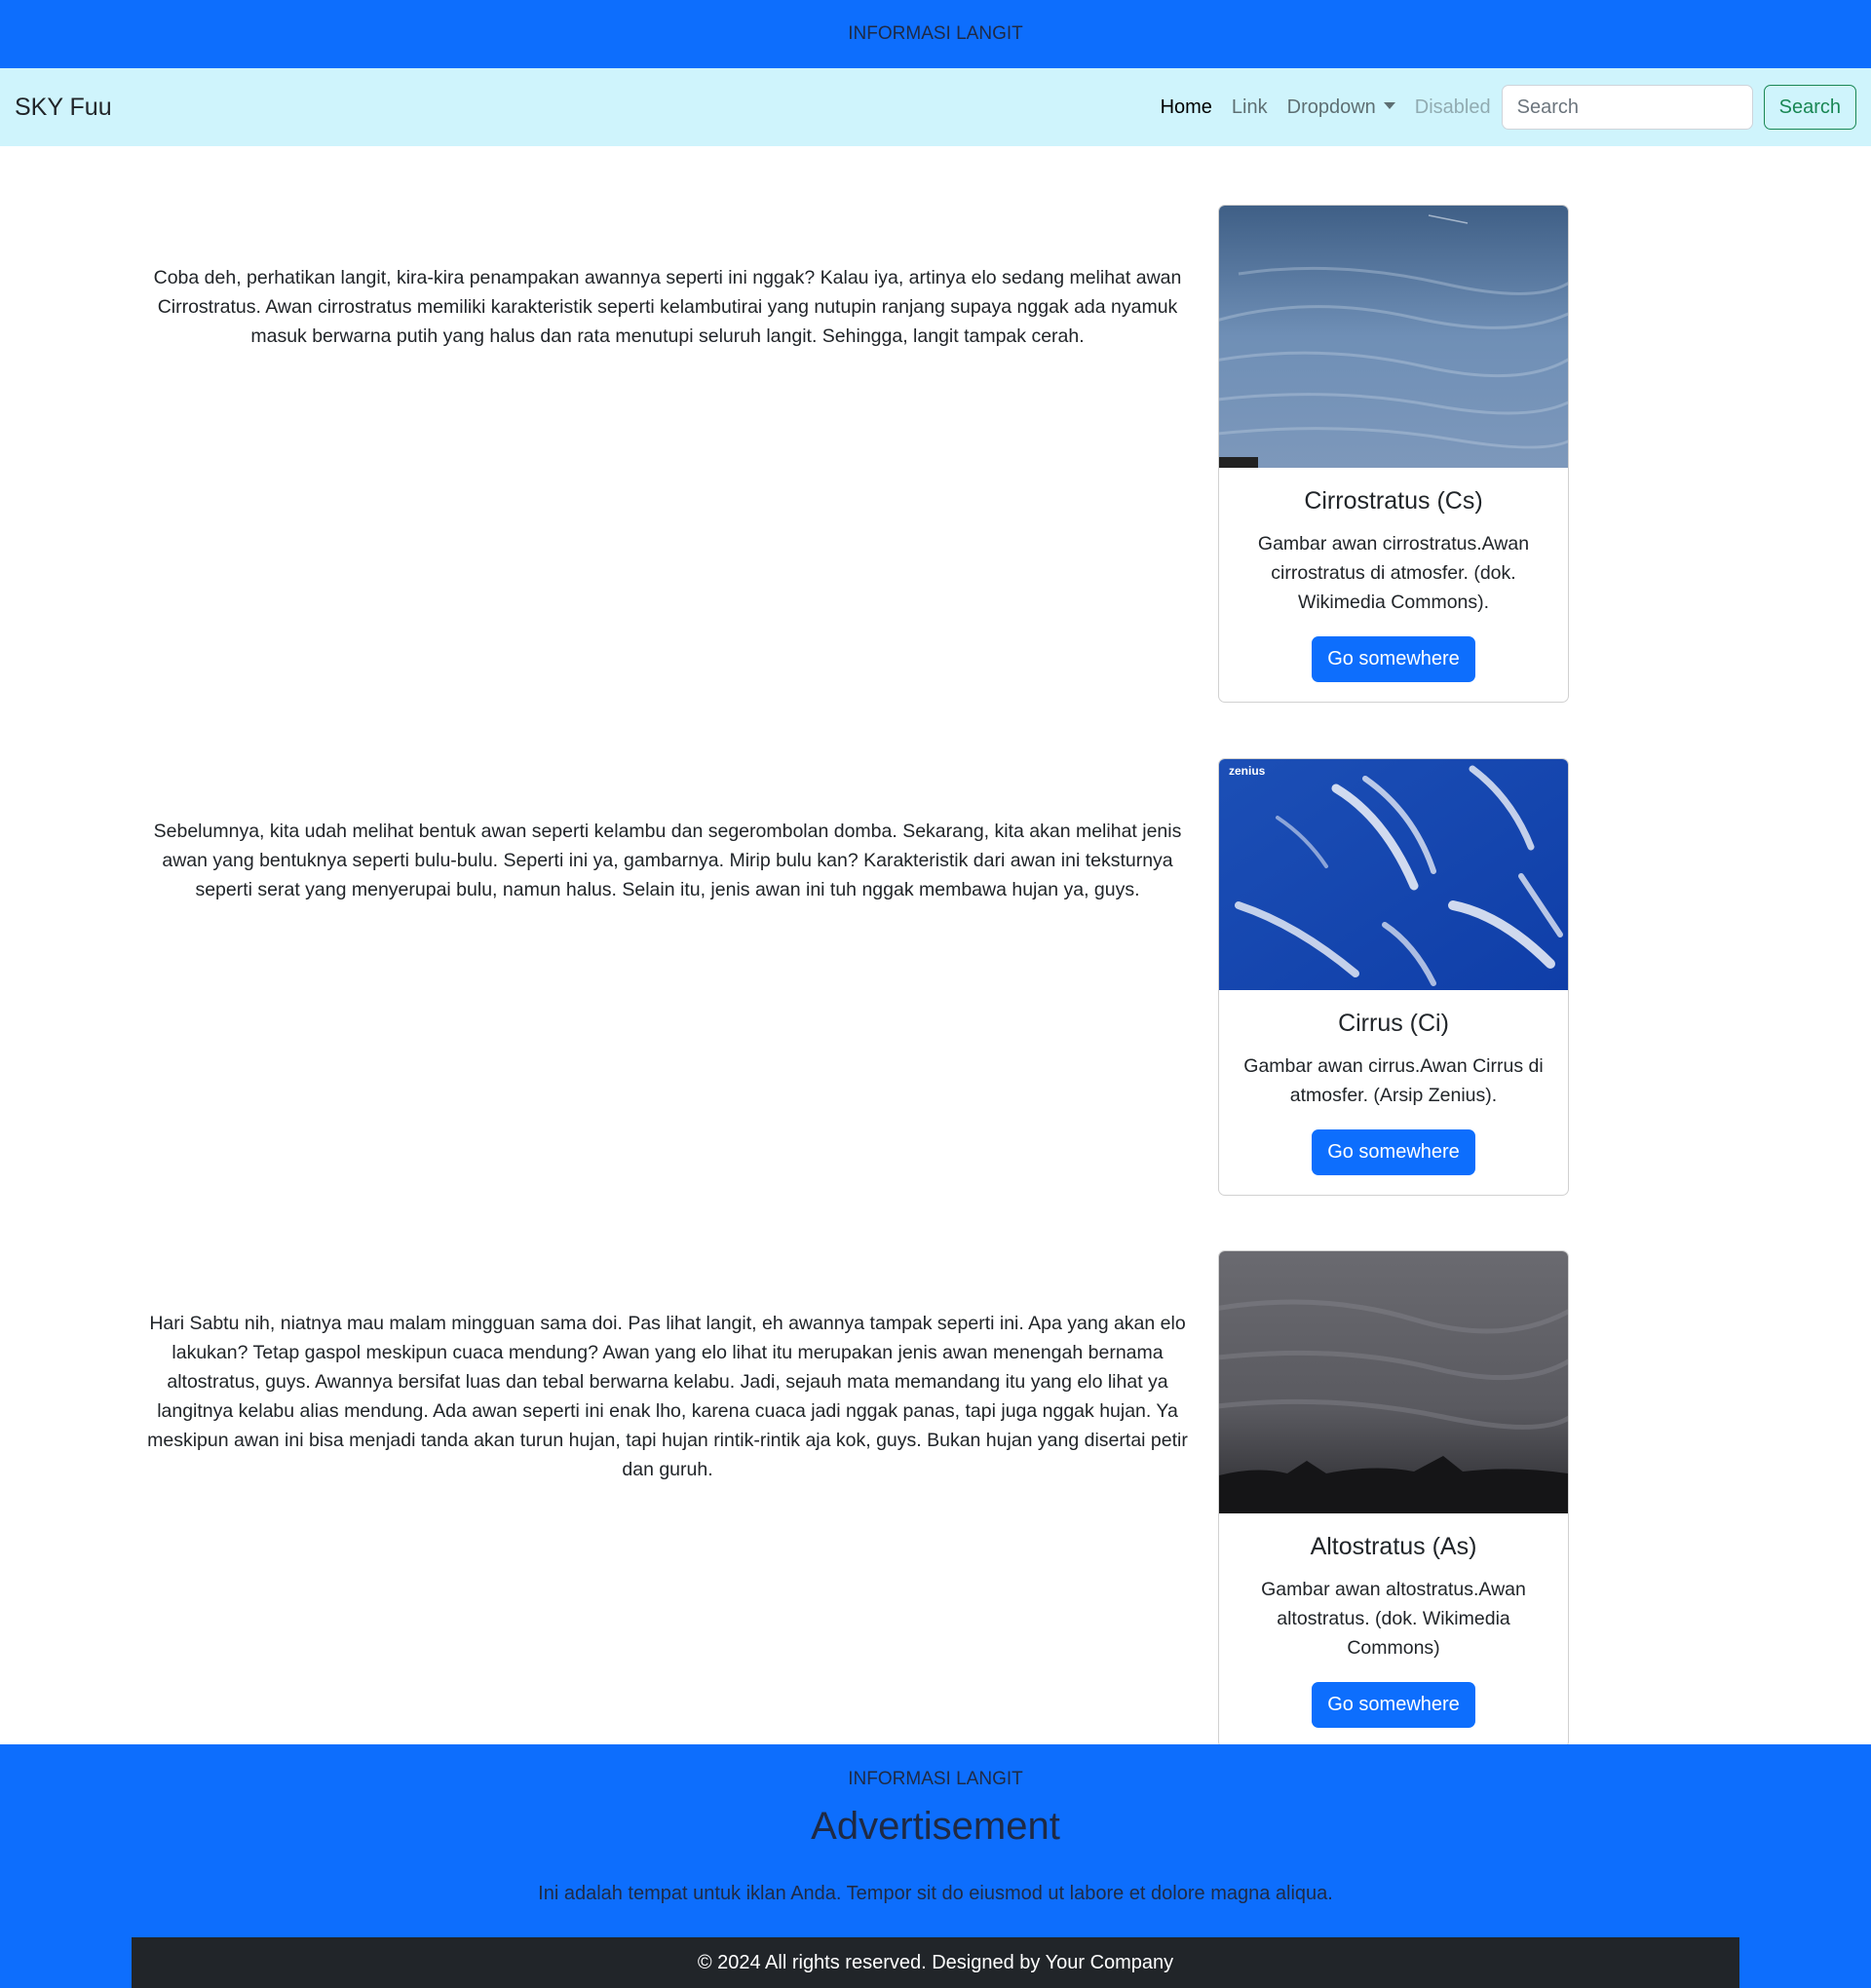 The width and height of the screenshot is (1871, 1988). I want to click on altostratus-photo, so click(1393, 1382).